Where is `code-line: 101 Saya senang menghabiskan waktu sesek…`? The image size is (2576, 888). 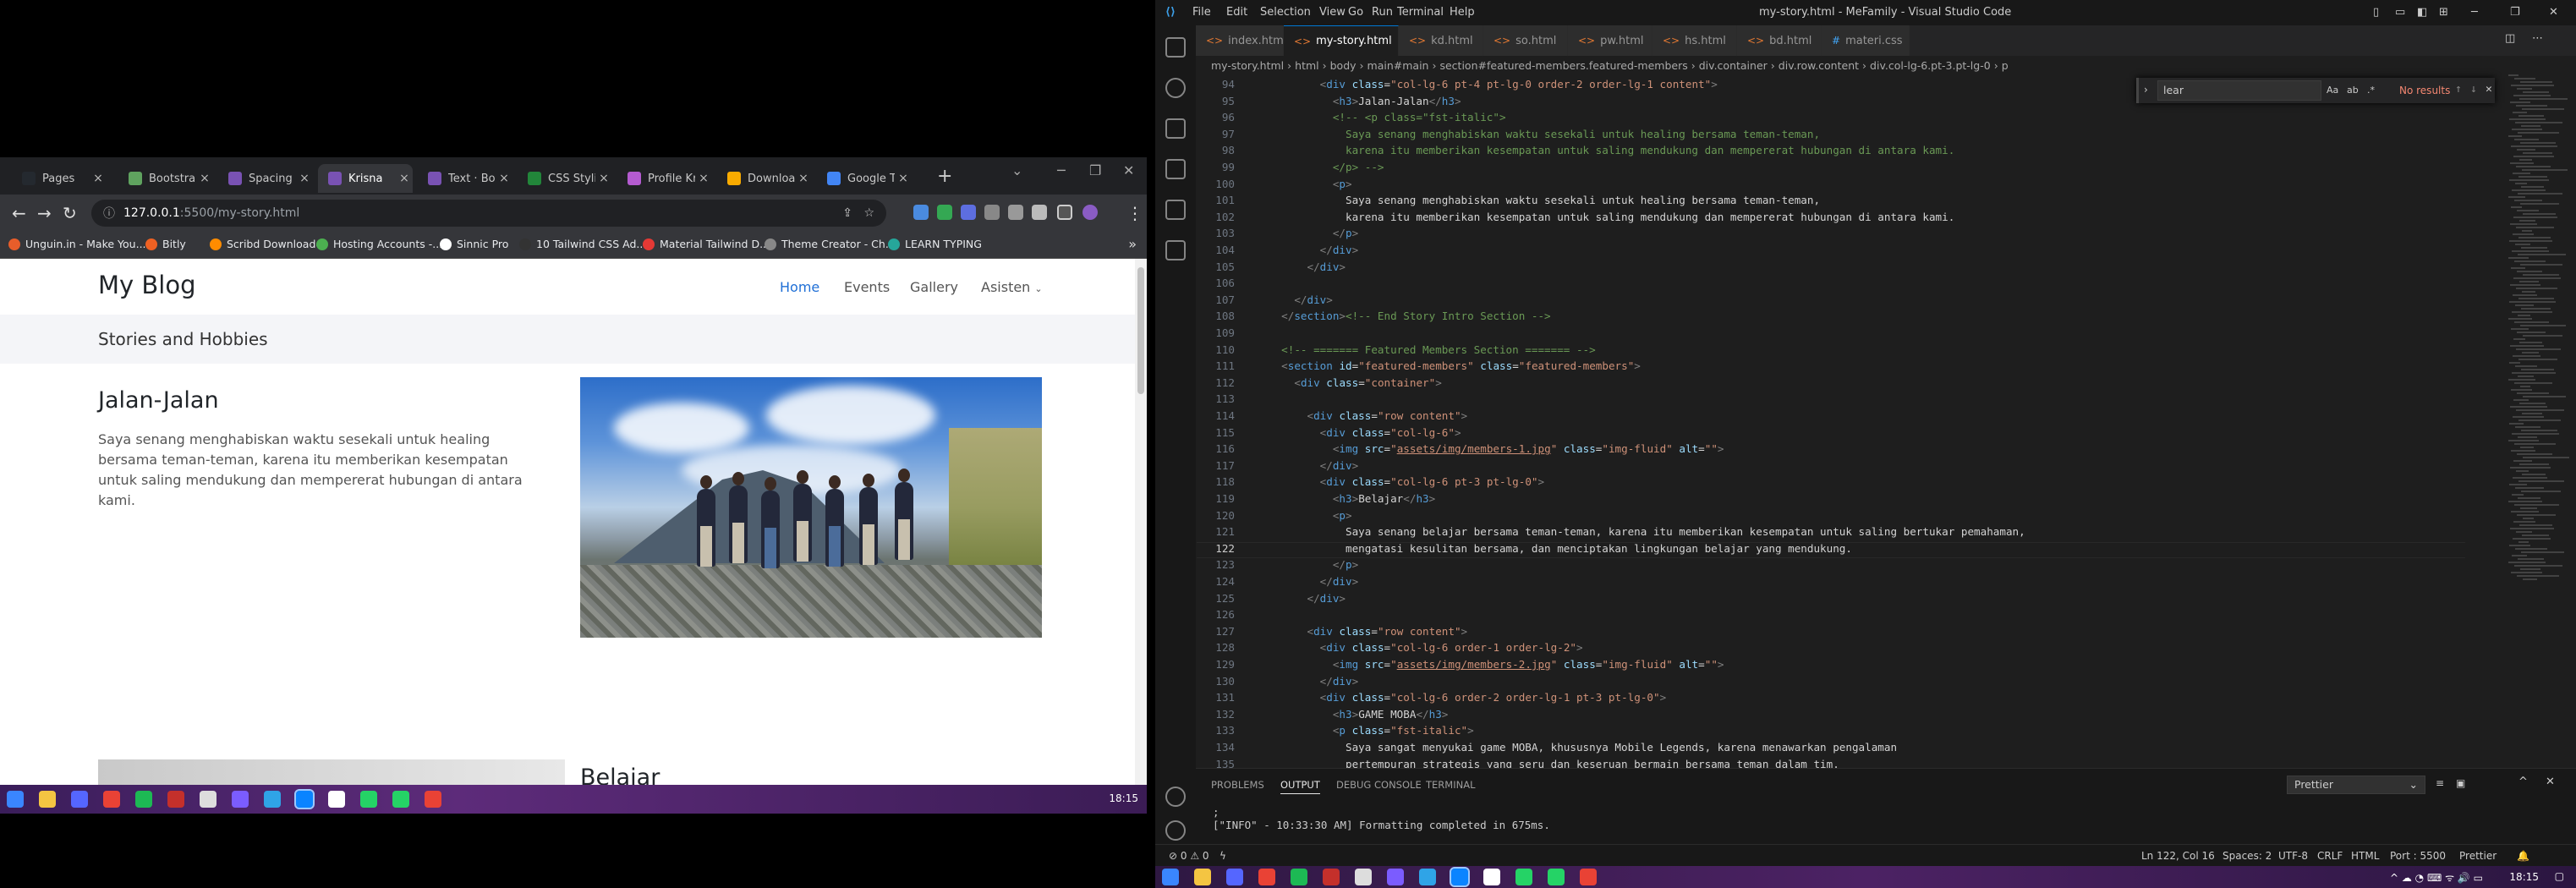 code-line: 101 Saya senang menghabiskan waktu sesek… is located at coordinates (1830, 202).